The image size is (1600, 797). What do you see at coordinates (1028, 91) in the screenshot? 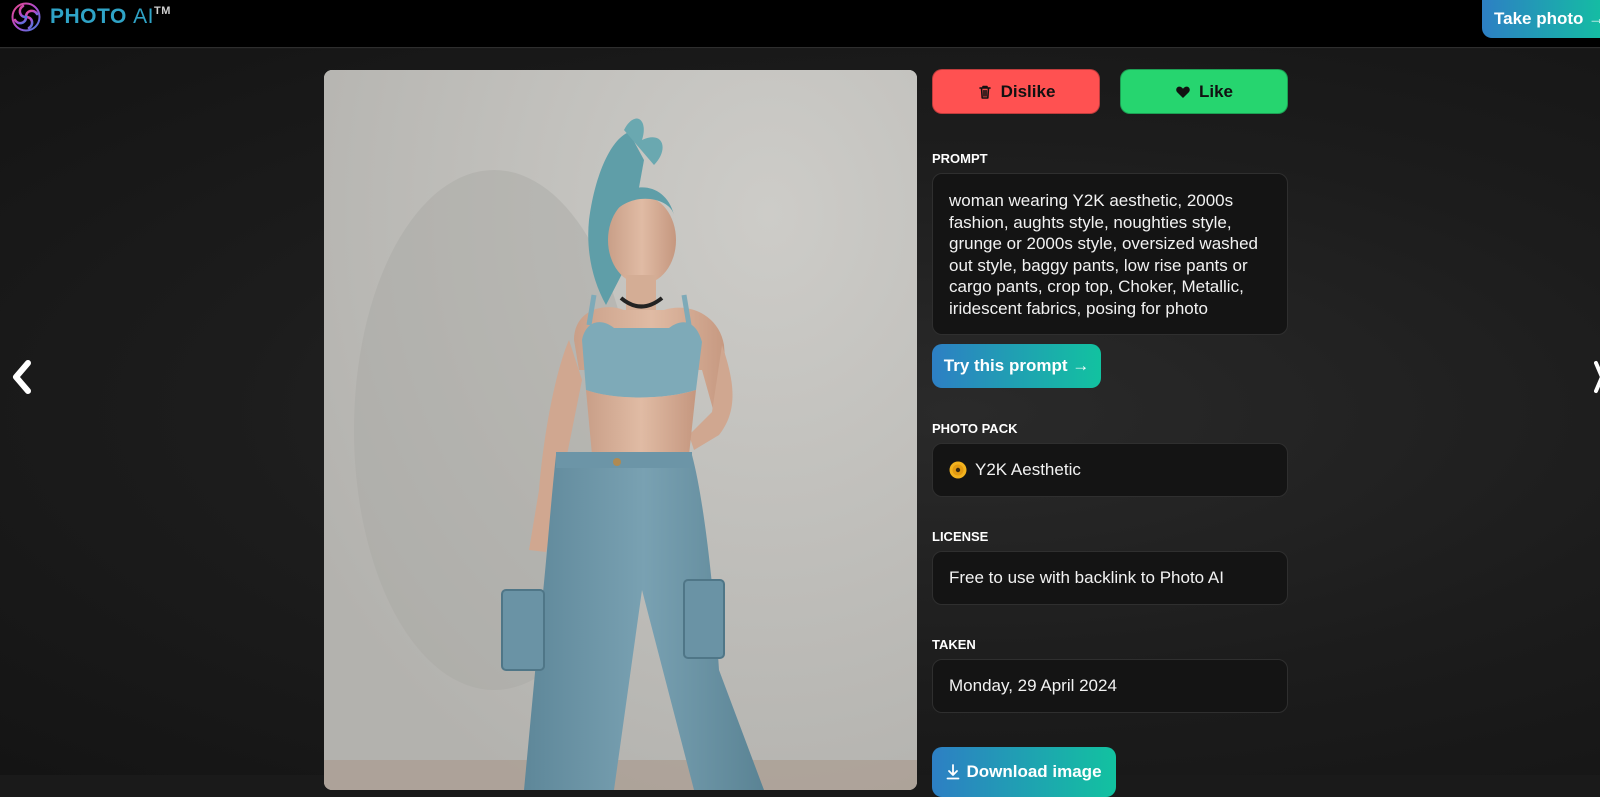
I see `dislike-label: Dislike` at bounding box center [1028, 91].